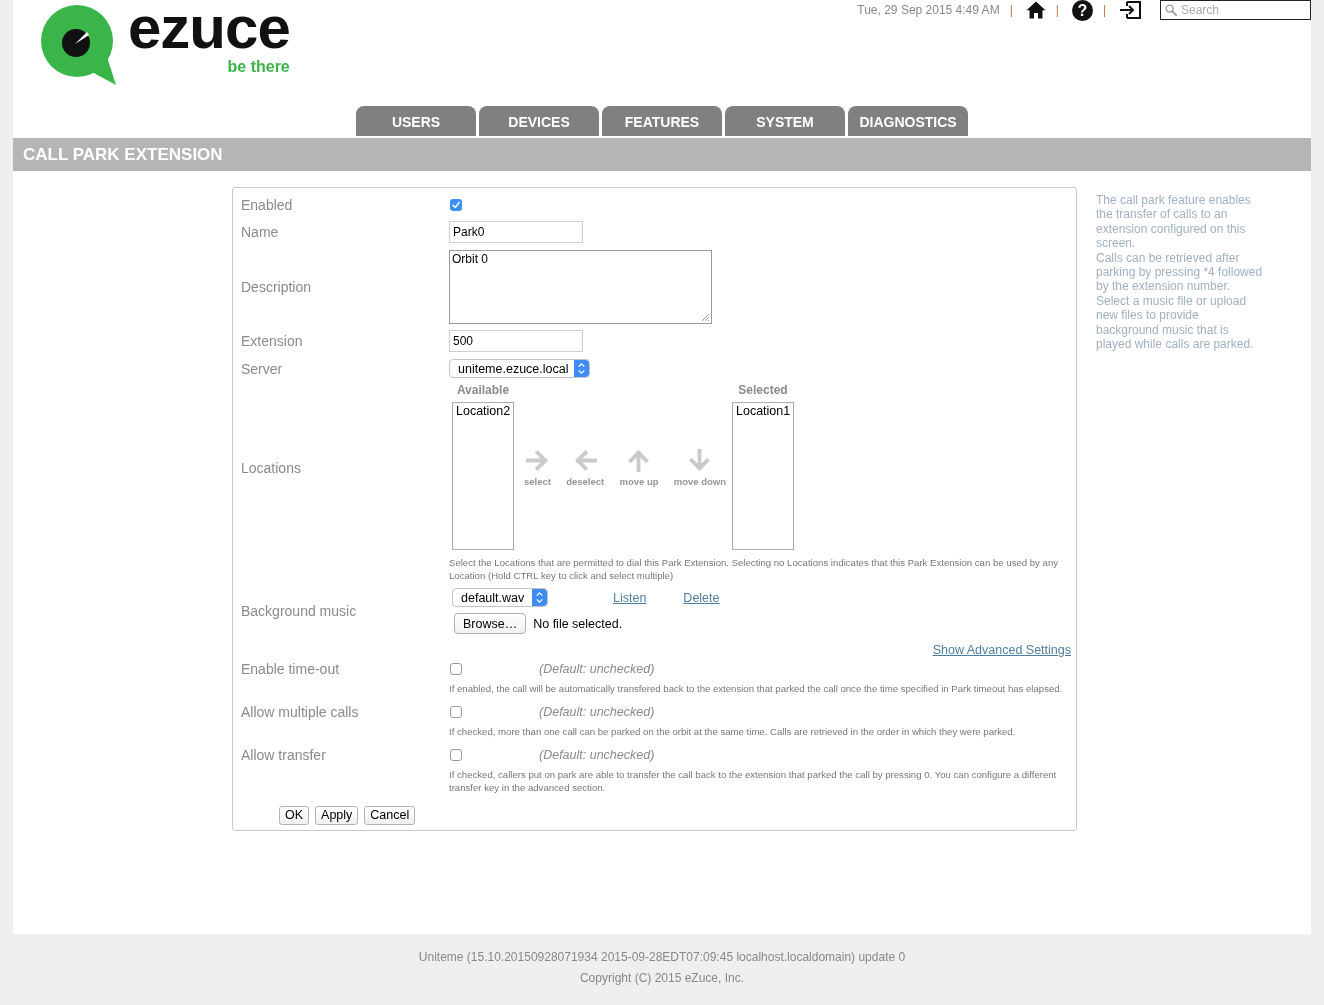 The width and height of the screenshot is (1324, 1005). What do you see at coordinates (763, 411) in the screenshot?
I see `list-item: Location1` at bounding box center [763, 411].